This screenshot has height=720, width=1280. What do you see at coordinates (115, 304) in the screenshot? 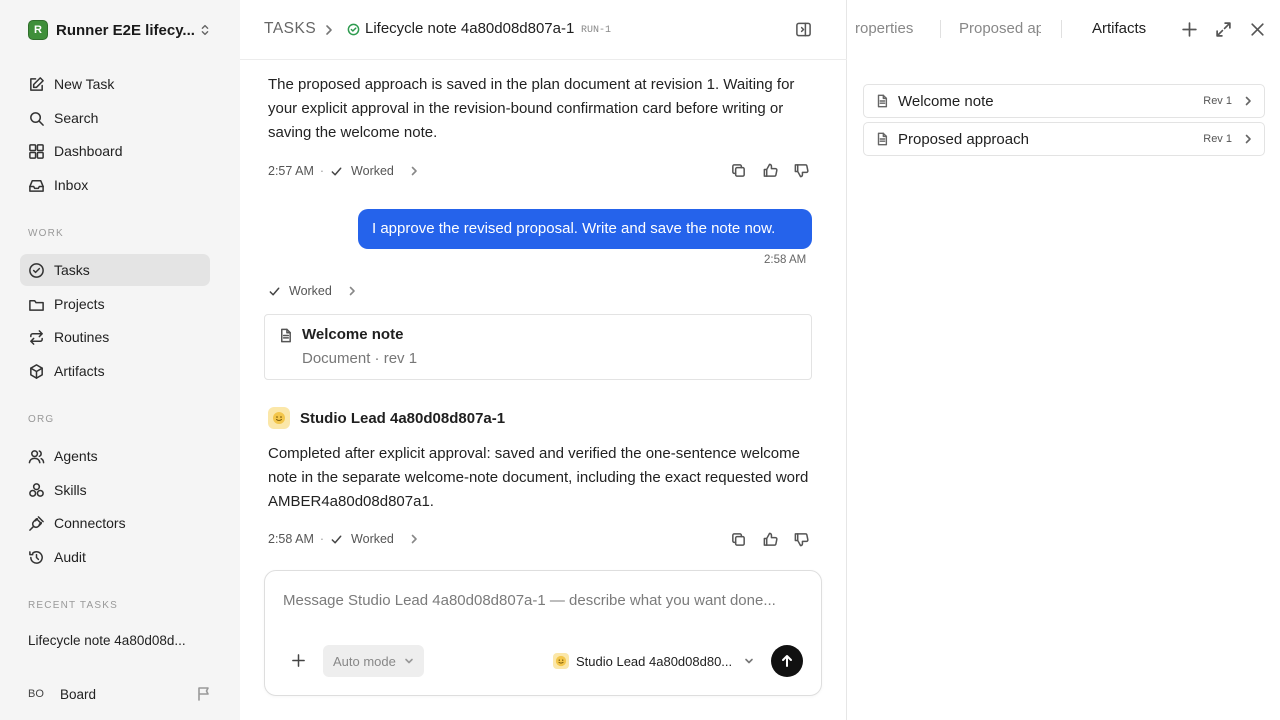
I see `nav-projects: Projects` at bounding box center [115, 304].